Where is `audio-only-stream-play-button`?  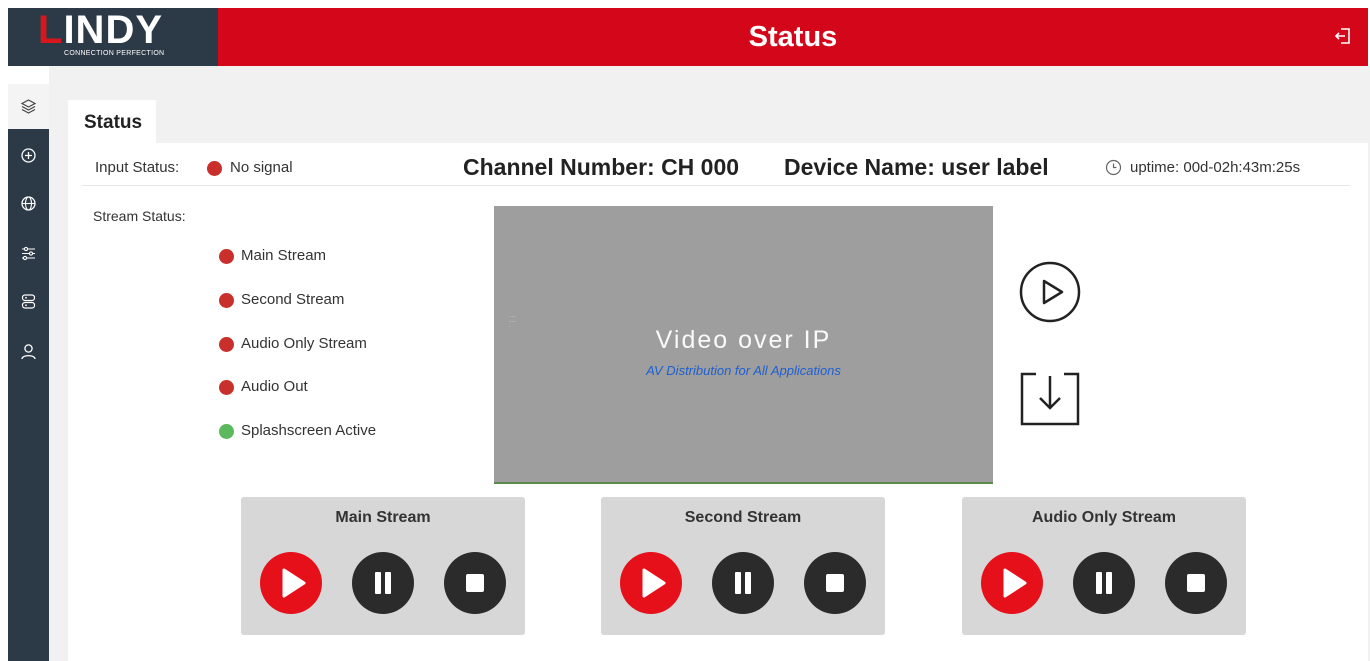
audio-only-stream-play-button is located at coordinates (1012, 583).